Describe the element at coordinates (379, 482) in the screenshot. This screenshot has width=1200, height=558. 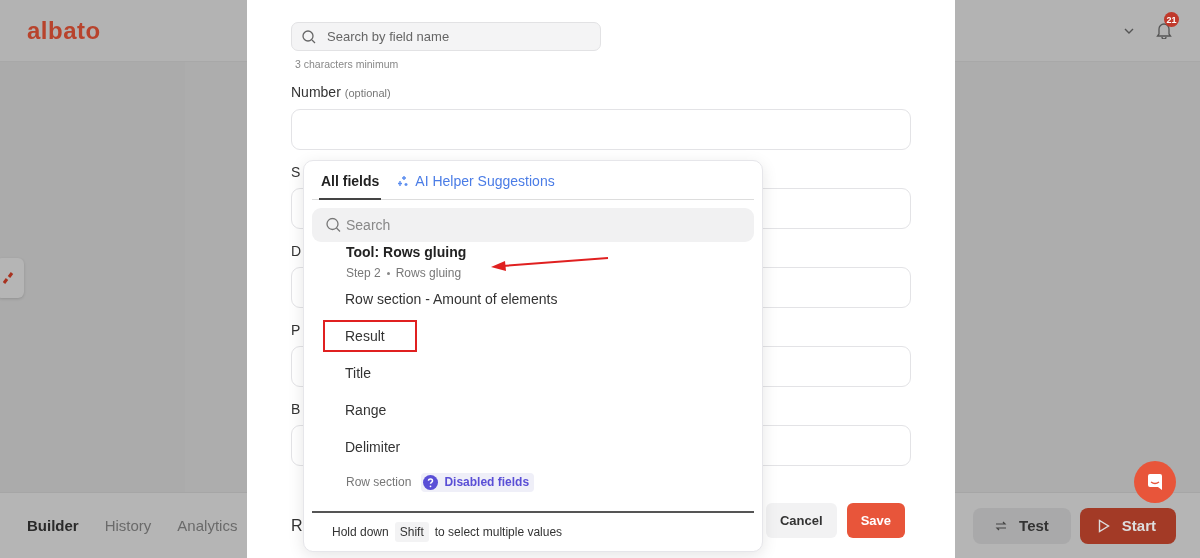
I see `section-label: Row section` at that location.